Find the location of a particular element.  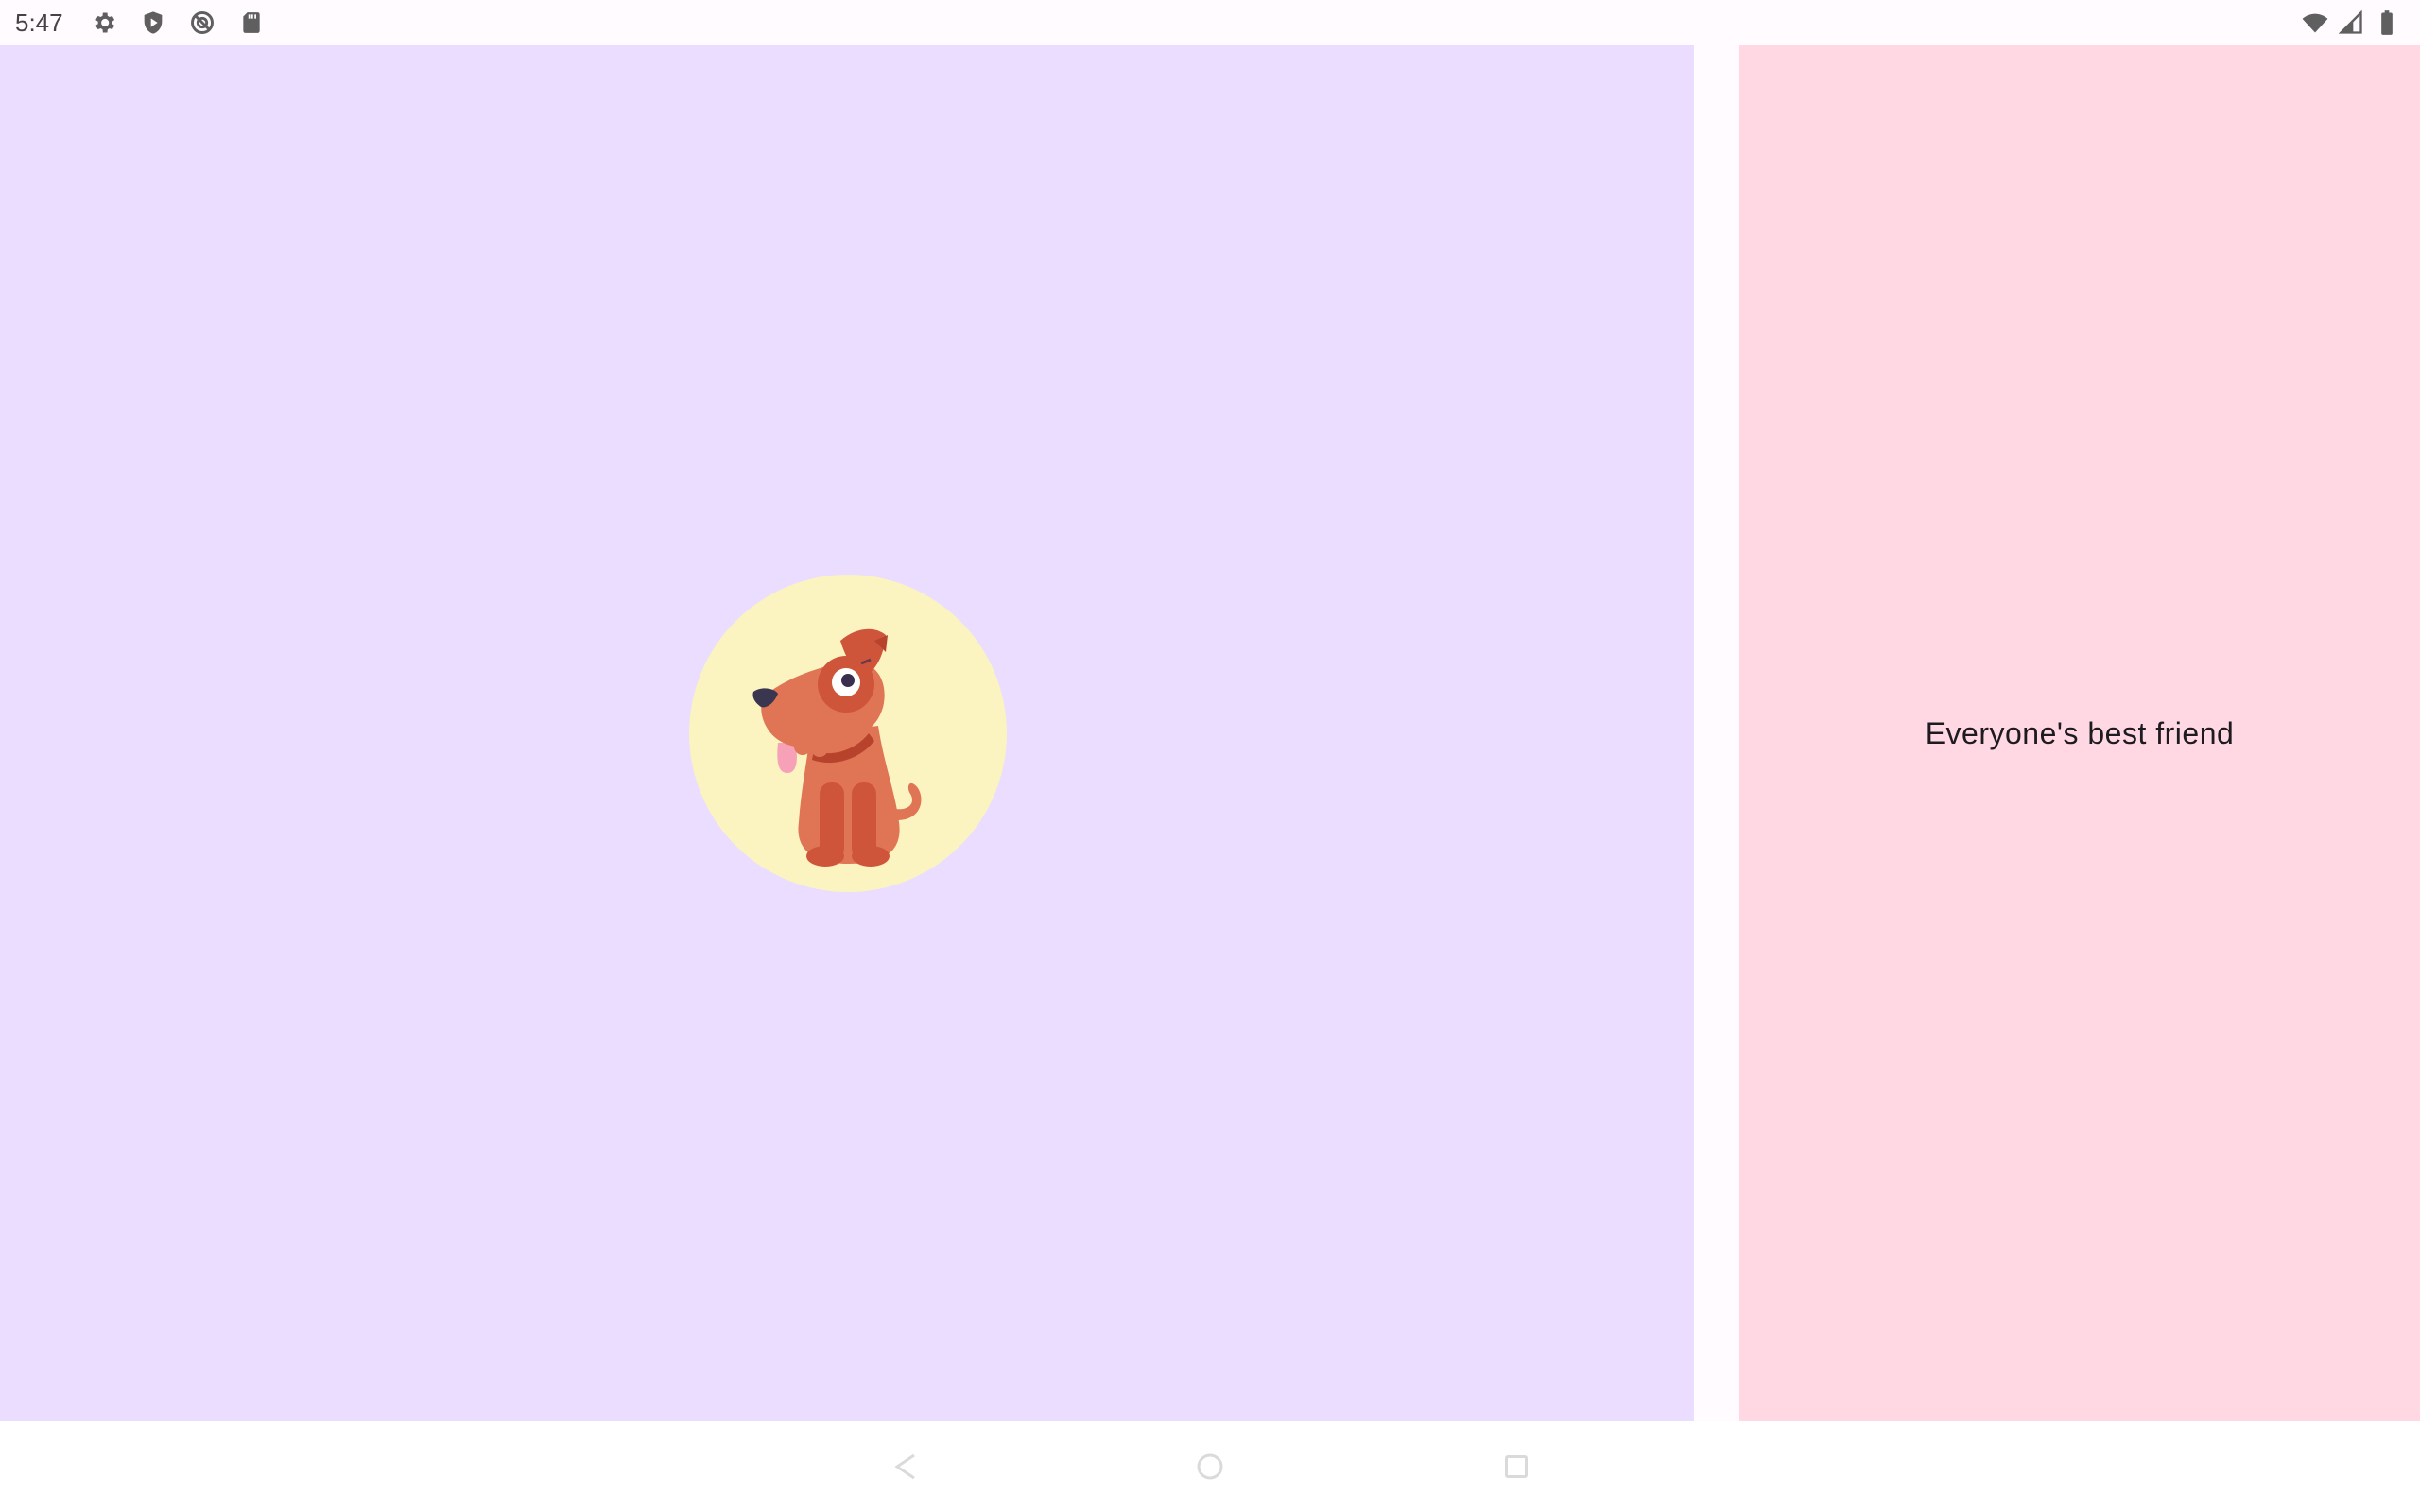

back-button is located at coordinates (906, 1467).